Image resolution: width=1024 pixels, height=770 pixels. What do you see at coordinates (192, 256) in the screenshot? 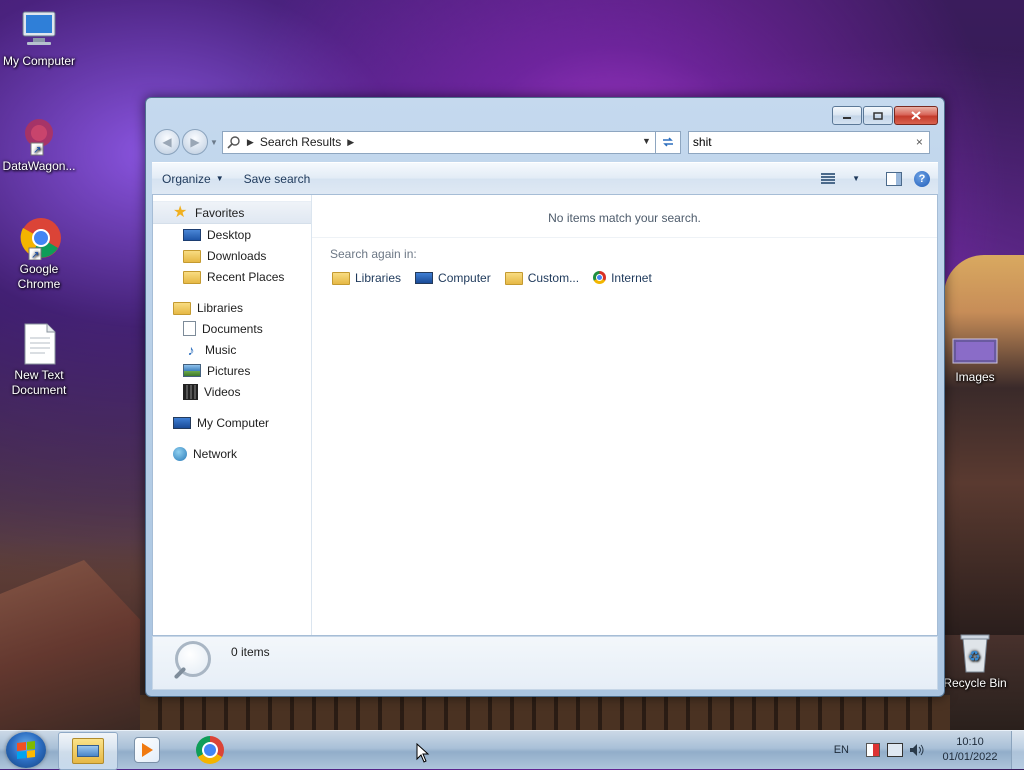
I see `downloads-folder-icon` at bounding box center [192, 256].